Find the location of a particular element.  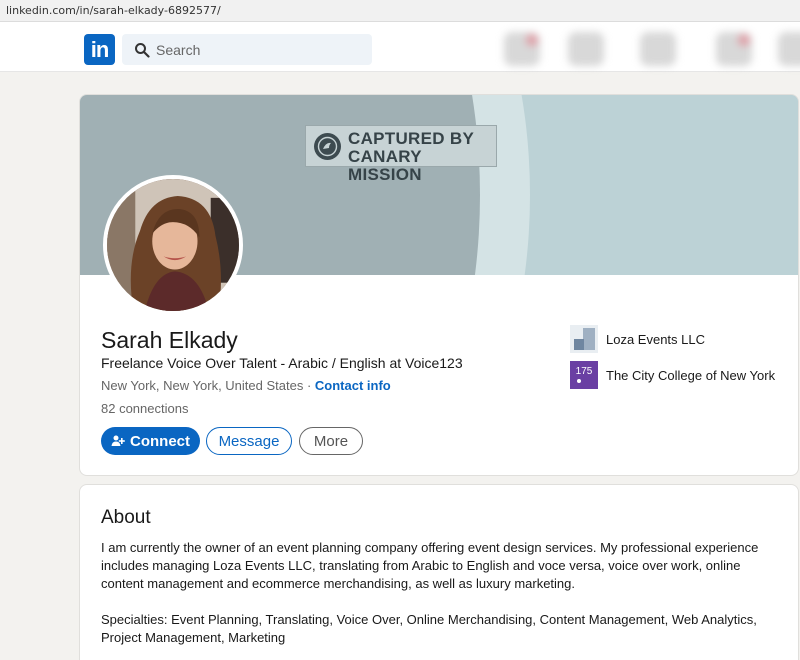

experience-item-loza: Loza Events LLC is located at coordinates (637, 339).